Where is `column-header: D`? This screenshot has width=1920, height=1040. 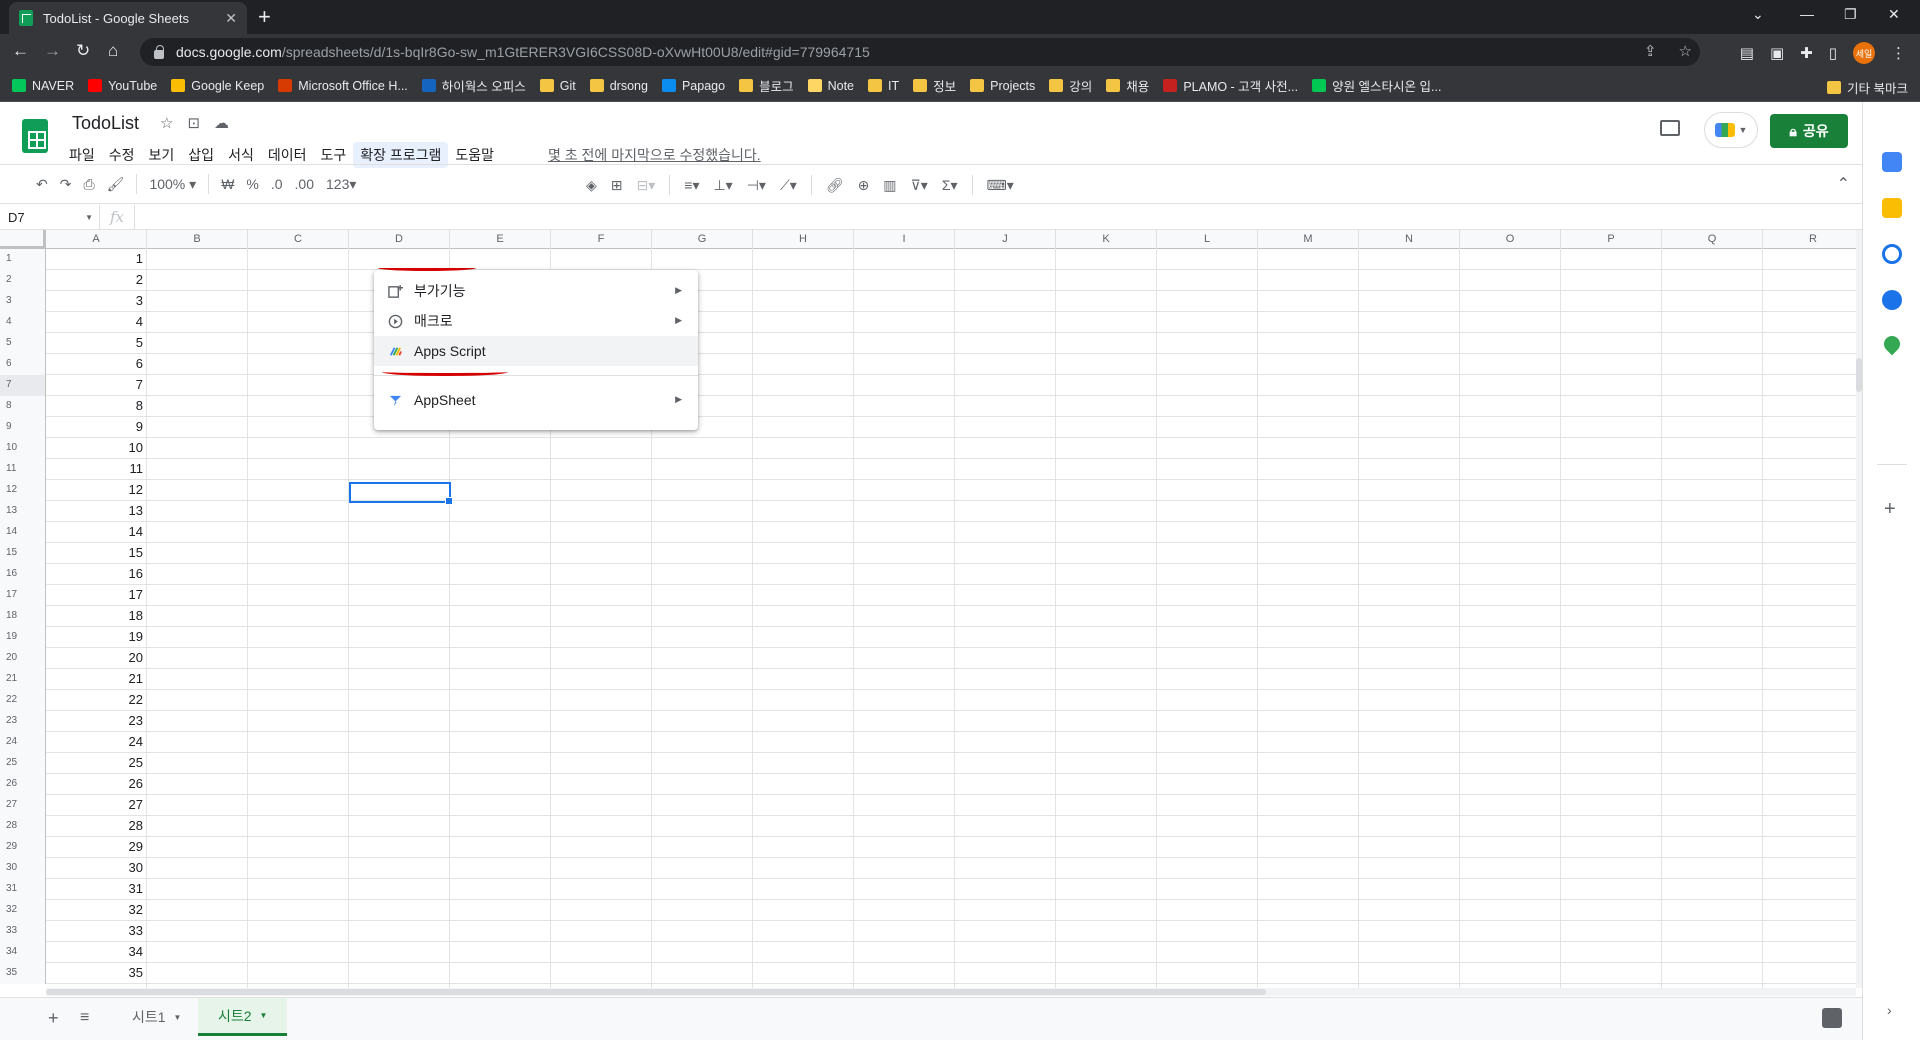 column-header: D is located at coordinates (399, 239).